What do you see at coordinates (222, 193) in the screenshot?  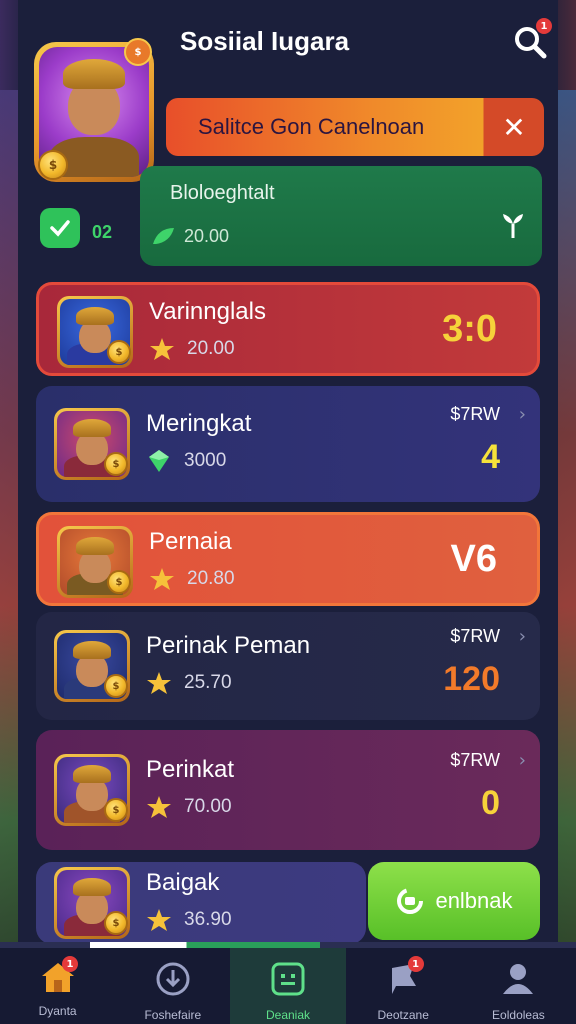 I see `status-title: Bloloeghtalt` at bounding box center [222, 193].